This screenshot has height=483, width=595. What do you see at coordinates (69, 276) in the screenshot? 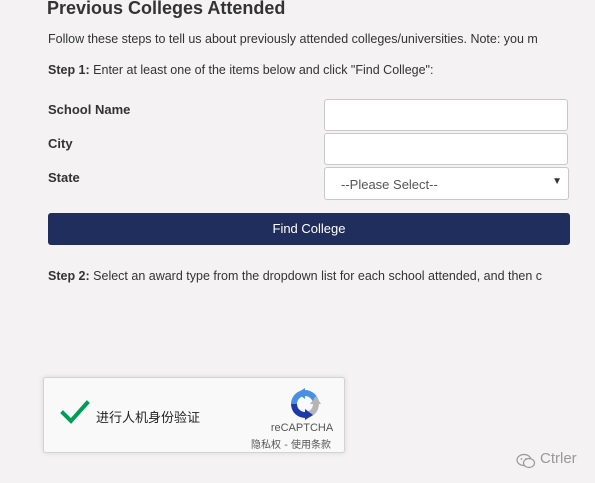
I see `step-2-label: Step 2:` at bounding box center [69, 276].